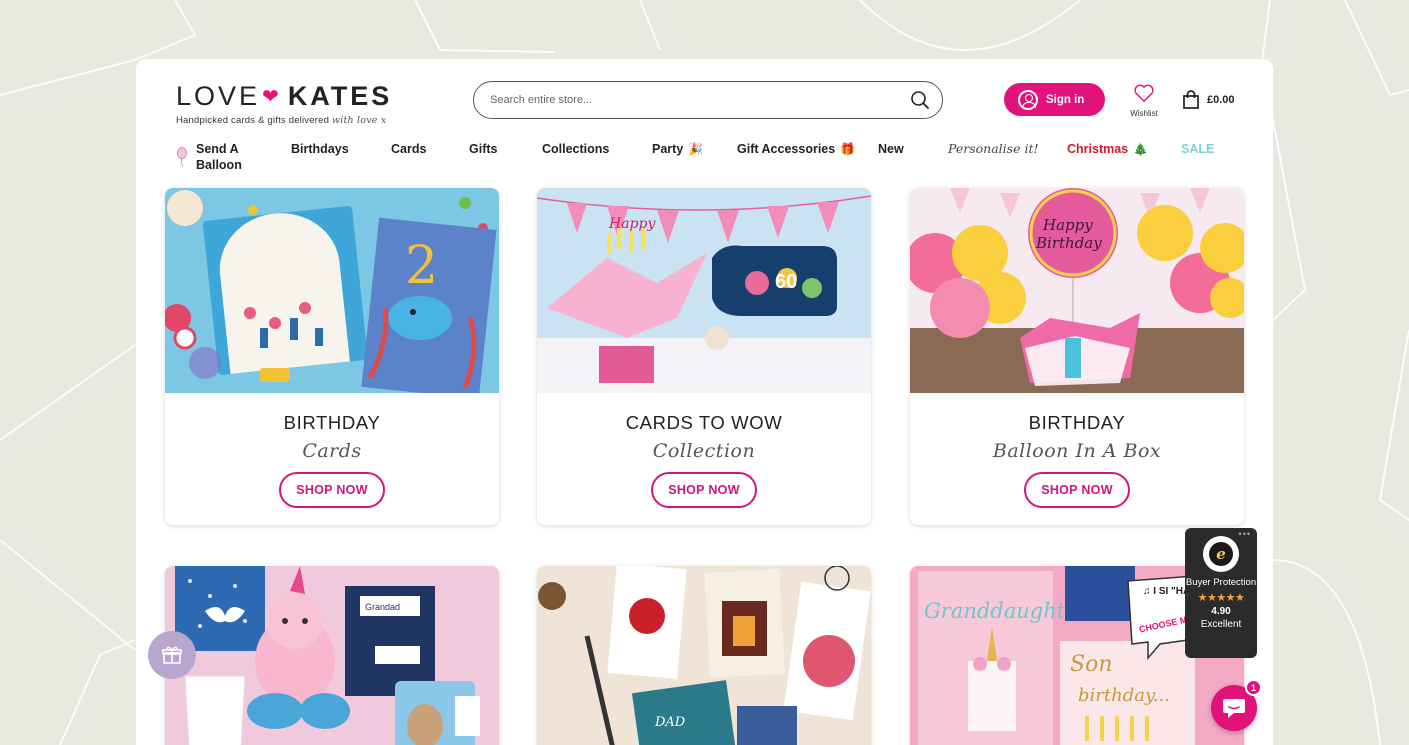 This screenshot has height=745, width=1409. I want to click on logo-word-kates: KATES, so click(340, 96).